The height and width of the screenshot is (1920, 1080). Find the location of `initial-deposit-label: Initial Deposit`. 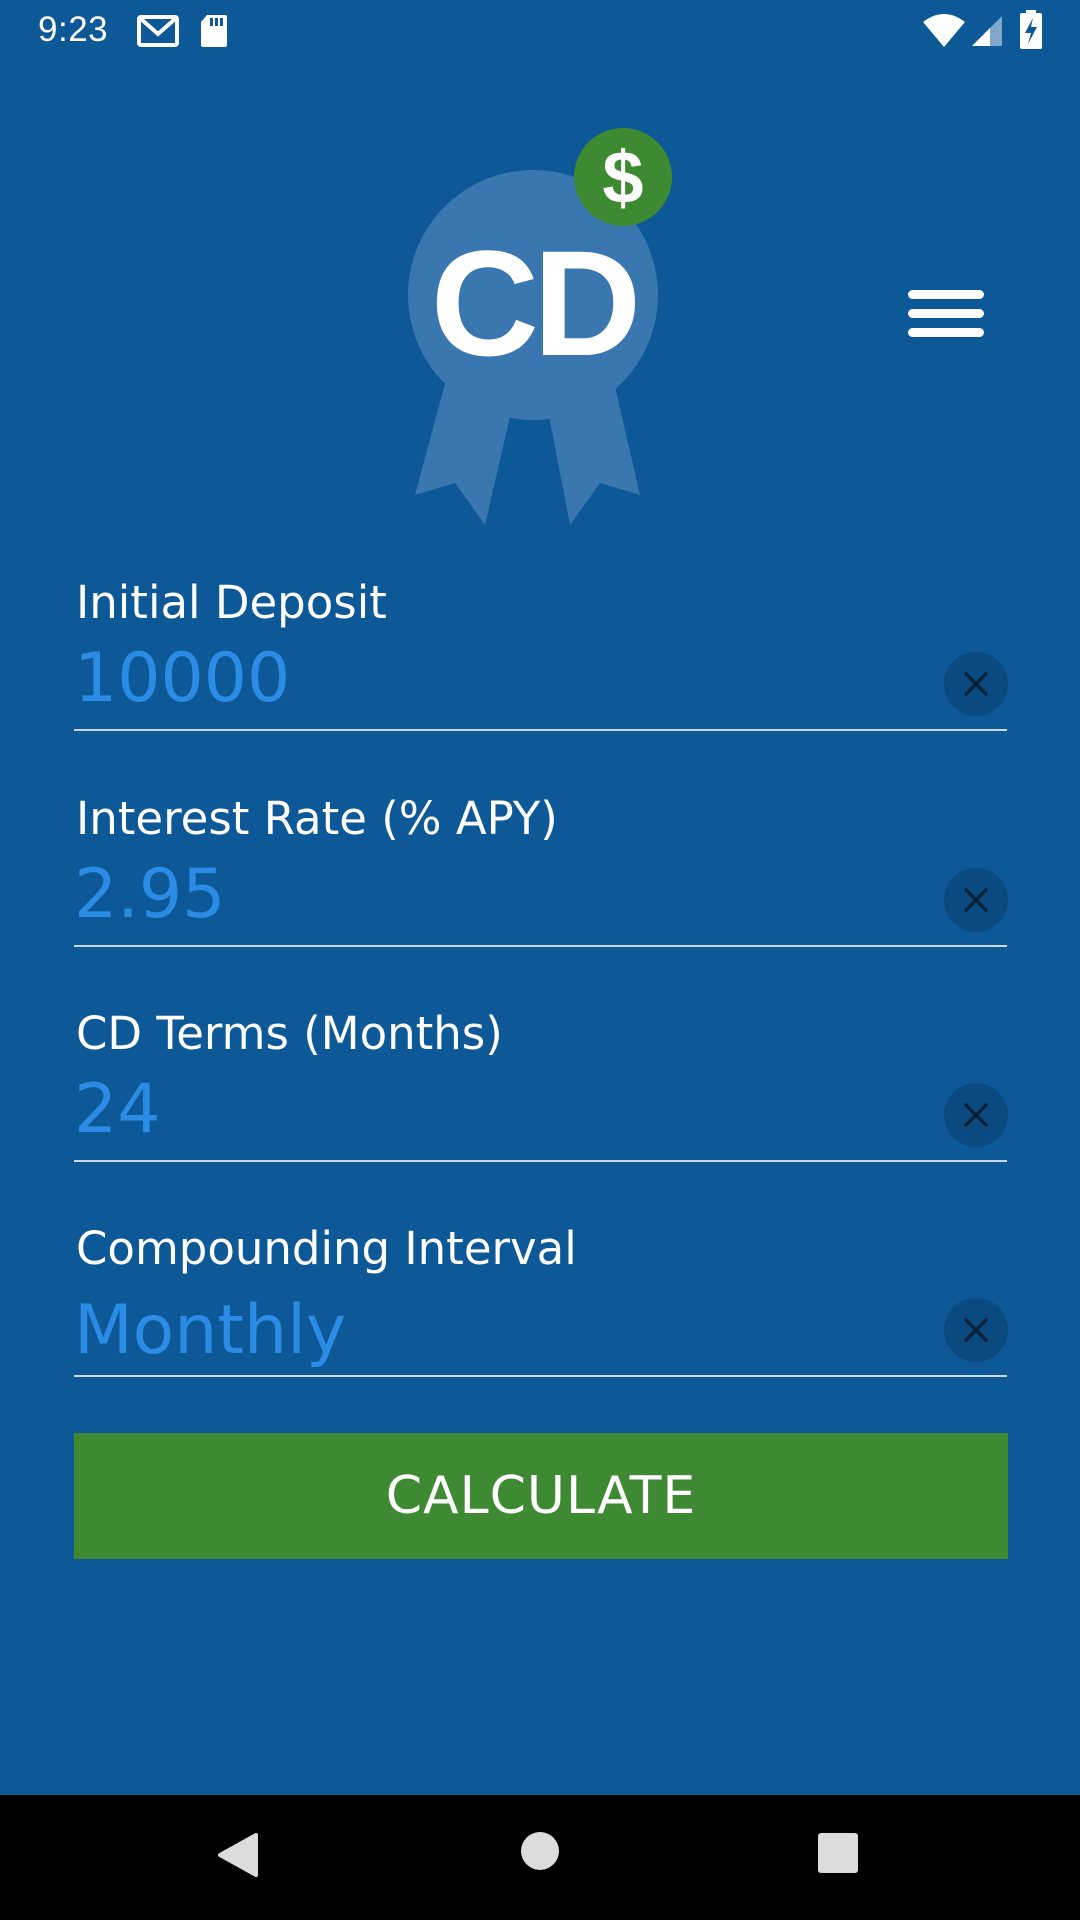

initial-deposit-label: Initial Deposit is located at coordinates (231, 602).